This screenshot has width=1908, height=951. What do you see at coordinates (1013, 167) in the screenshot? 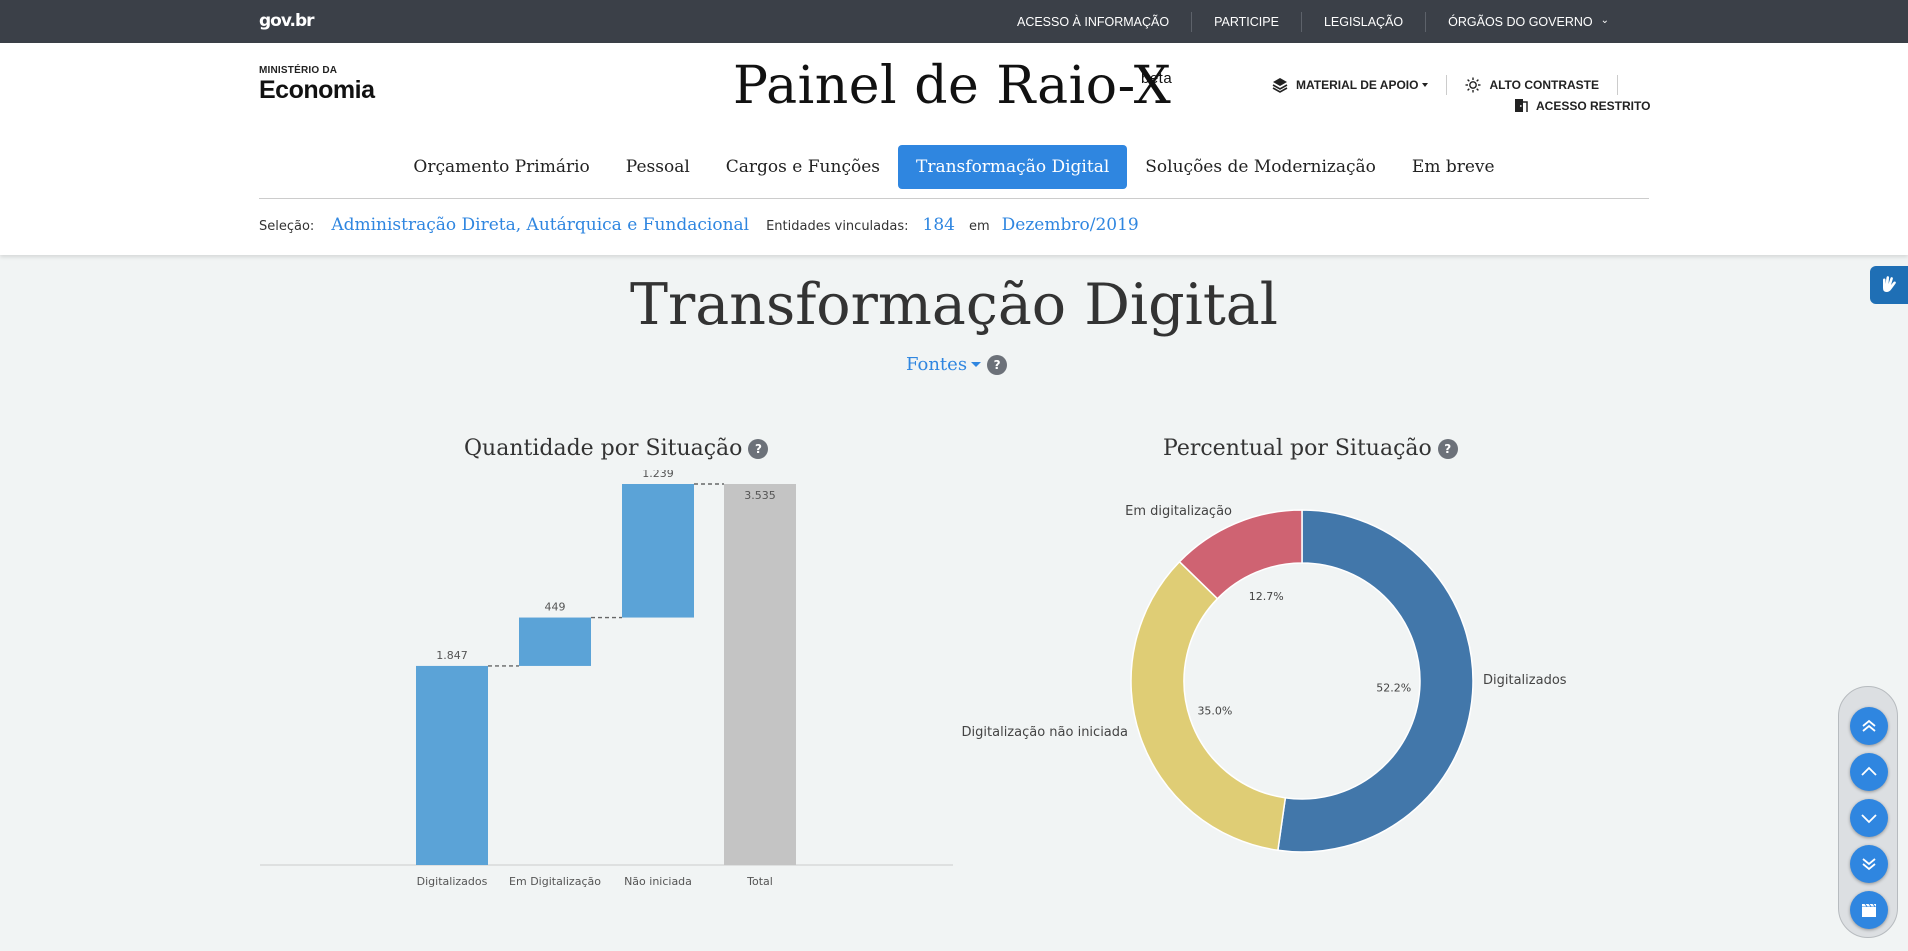
I see `tab-transformacao-digital: Transformação Digital` at bounding box center [1013, 167].